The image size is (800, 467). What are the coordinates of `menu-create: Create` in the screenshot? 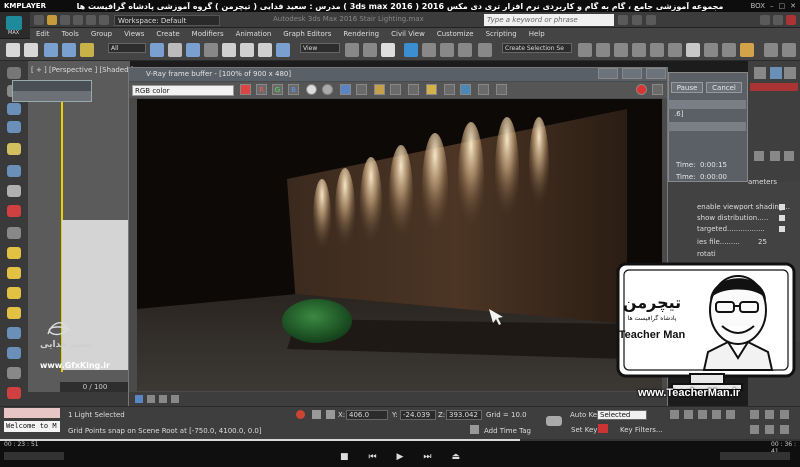 It's located at (167, 34).